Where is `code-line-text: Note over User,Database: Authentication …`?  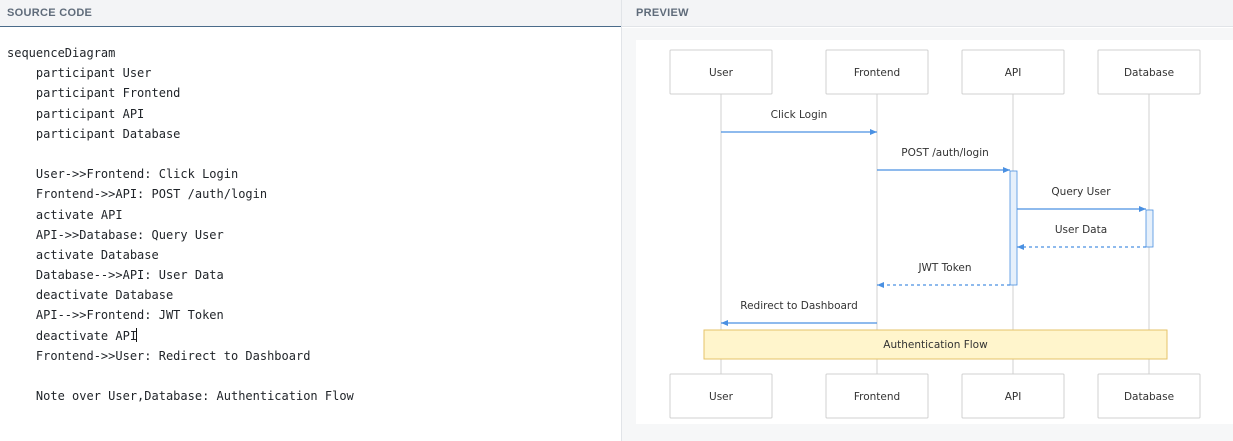 code-line-text: Note over User,Database: Authentication … is located at coordinates (180, 396).